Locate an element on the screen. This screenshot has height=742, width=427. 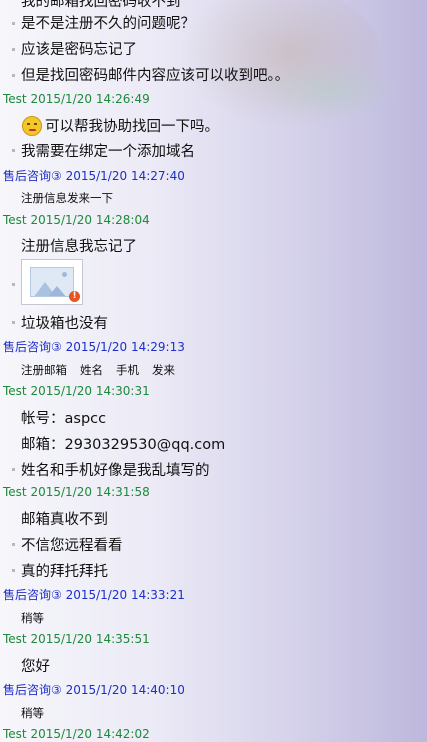
message-line: 真的拜托拜托 is located at coordinates (64, 572).